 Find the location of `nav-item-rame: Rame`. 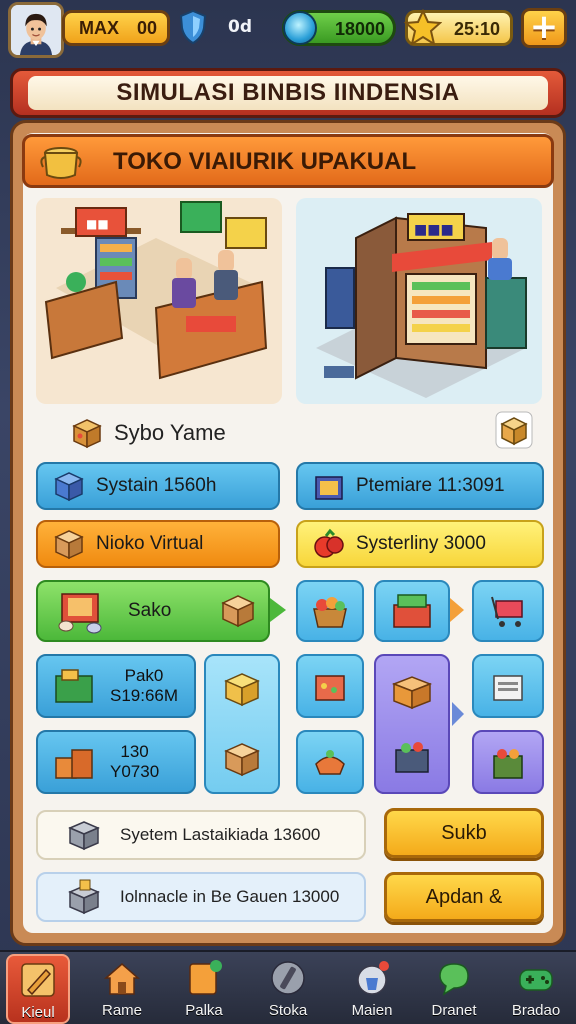

nav-item-rame: Rame is located at coordinates (122, 989).